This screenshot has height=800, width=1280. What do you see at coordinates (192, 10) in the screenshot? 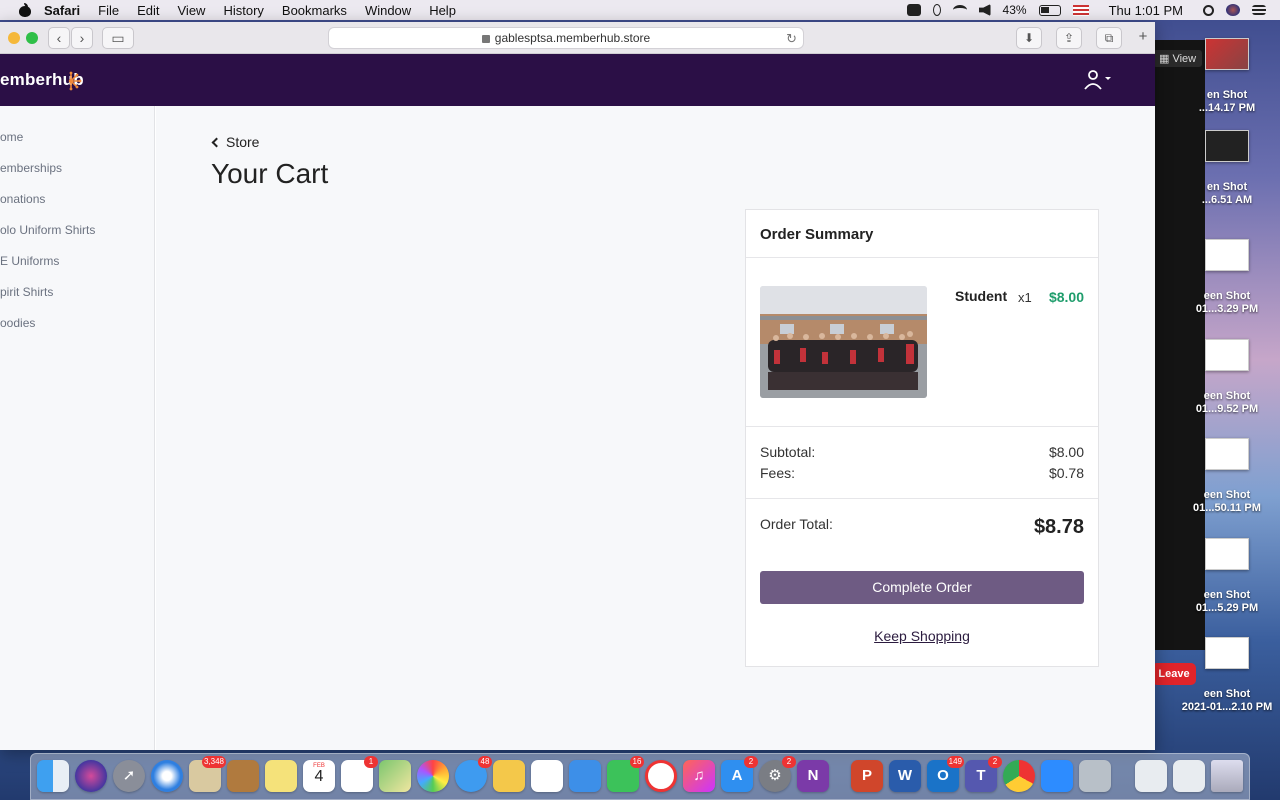
I see `menu-view: View` at bounding box center [192, 10].